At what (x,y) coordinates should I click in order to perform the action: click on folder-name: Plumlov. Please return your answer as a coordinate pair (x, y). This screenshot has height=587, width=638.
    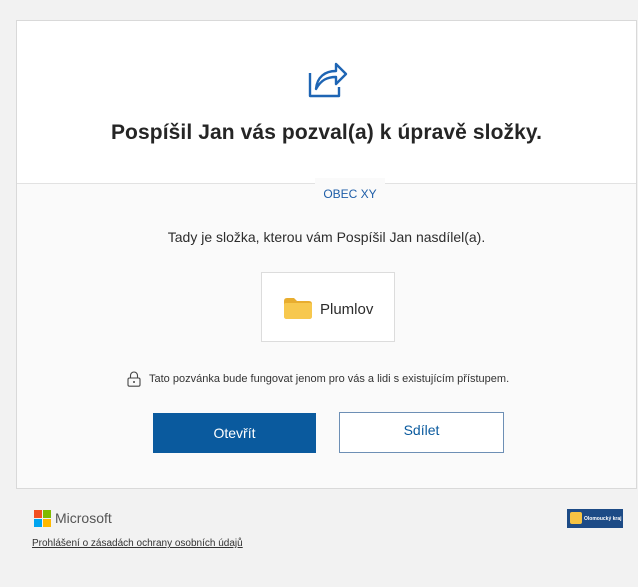
    Looking at the image, I should click on (347, 309).